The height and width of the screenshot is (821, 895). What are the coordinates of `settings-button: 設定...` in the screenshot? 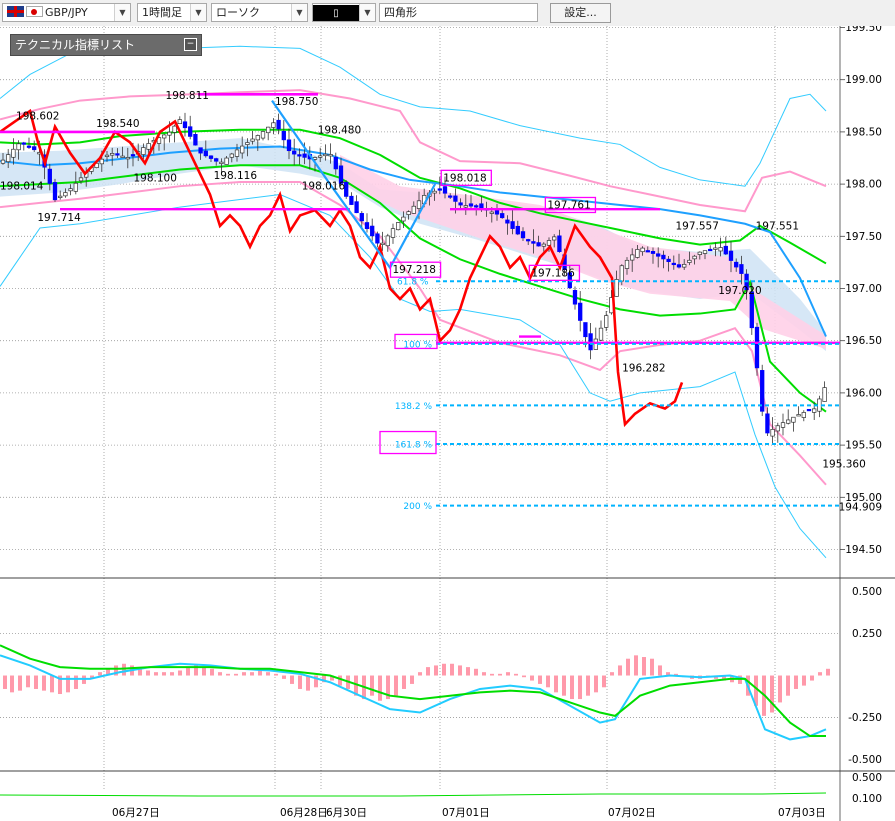 It's located at (580, 13).